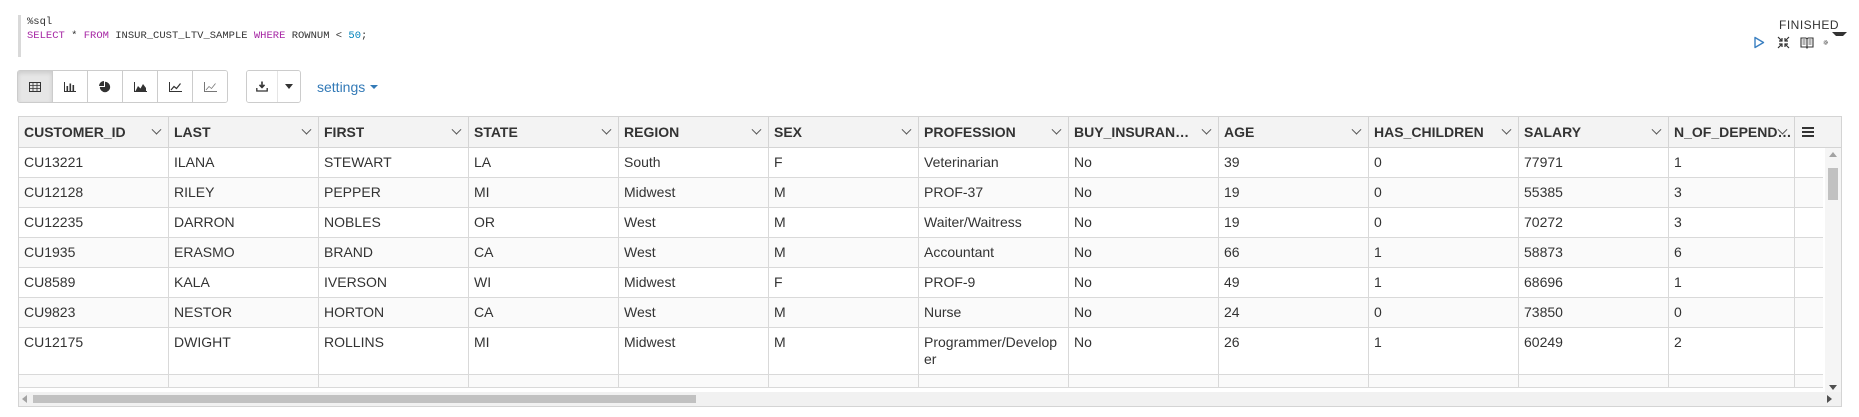 This screenshot has width=1859, height=417. What do you see at coordinates (181, 36) in the screenshot?
I see `sql-table-name: INSUR_CUST_LTV_SAMPLE` at bounding box center [181, 36].